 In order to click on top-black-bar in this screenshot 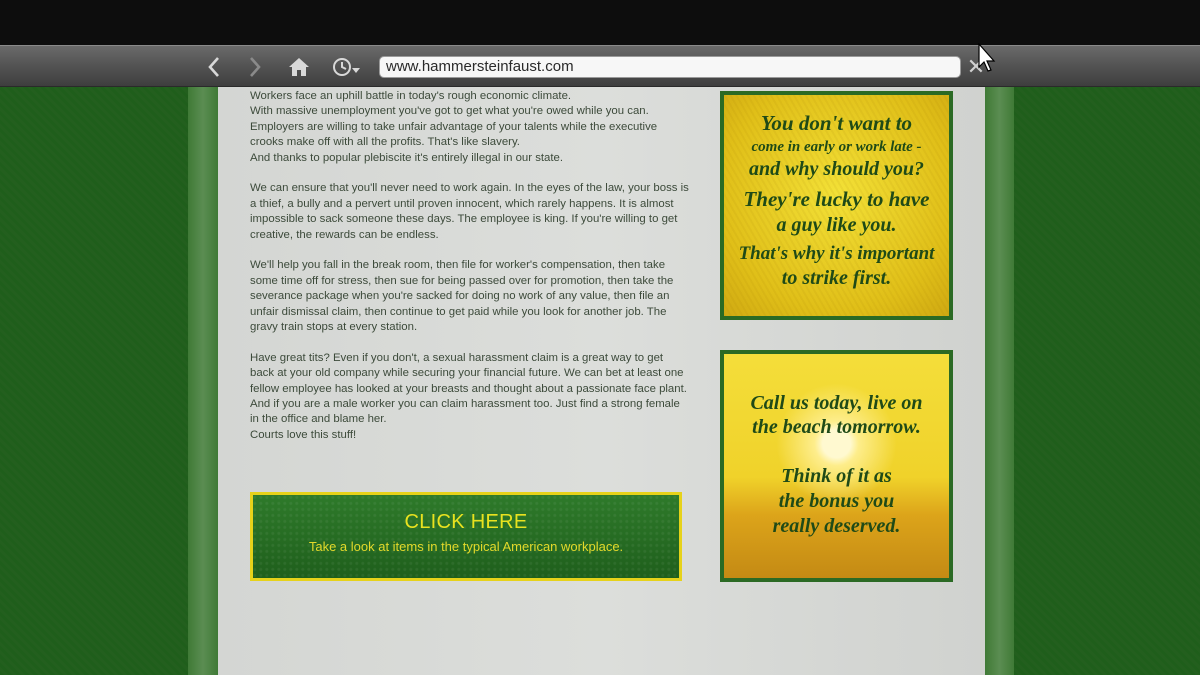, I will do `click(600, 22)`.